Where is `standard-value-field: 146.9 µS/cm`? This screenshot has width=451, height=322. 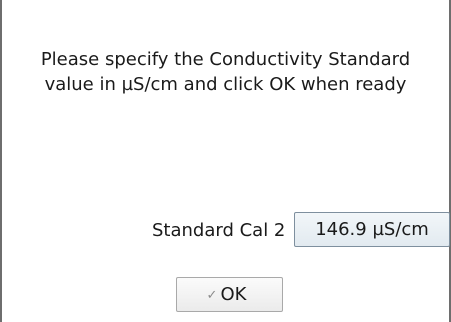
standard-value-field: 146.9 µS/cm is located at coordinates (372, 229).